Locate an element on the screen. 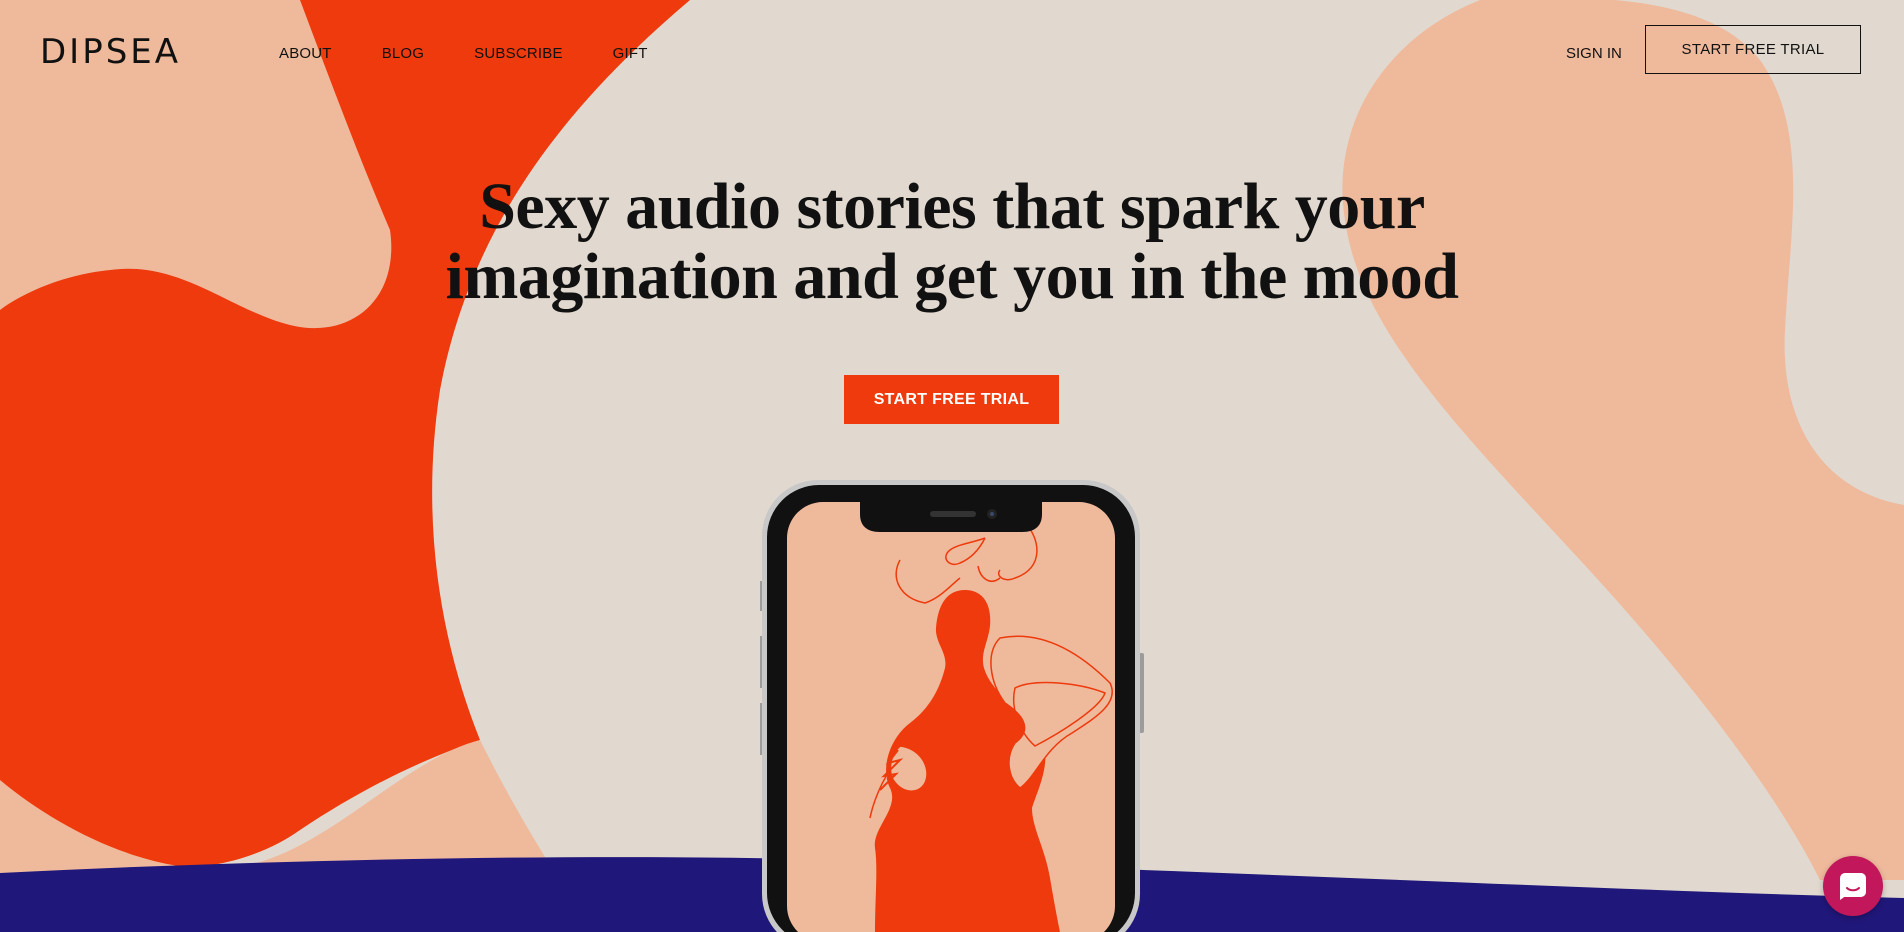 The height and width of the screenshot is (932, 1904). phone-camera-lens is located at coordinates (992, 514).